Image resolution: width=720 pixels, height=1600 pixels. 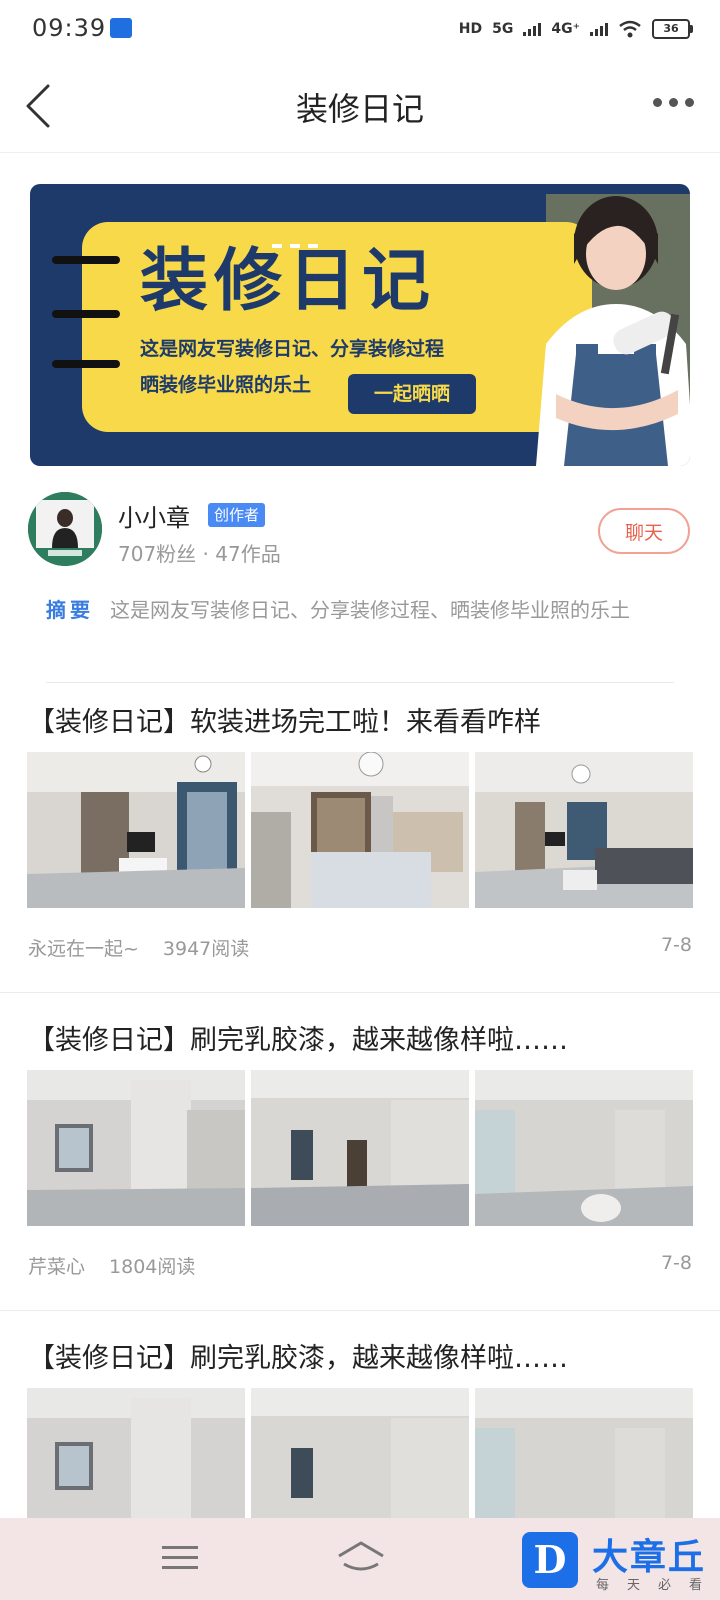 What do you see at coordinates (292, 349) in the screenshot?
I see `banner-subtitle: 这是网友写装修日记、分享装修过程` at bounding box center [292, 349].